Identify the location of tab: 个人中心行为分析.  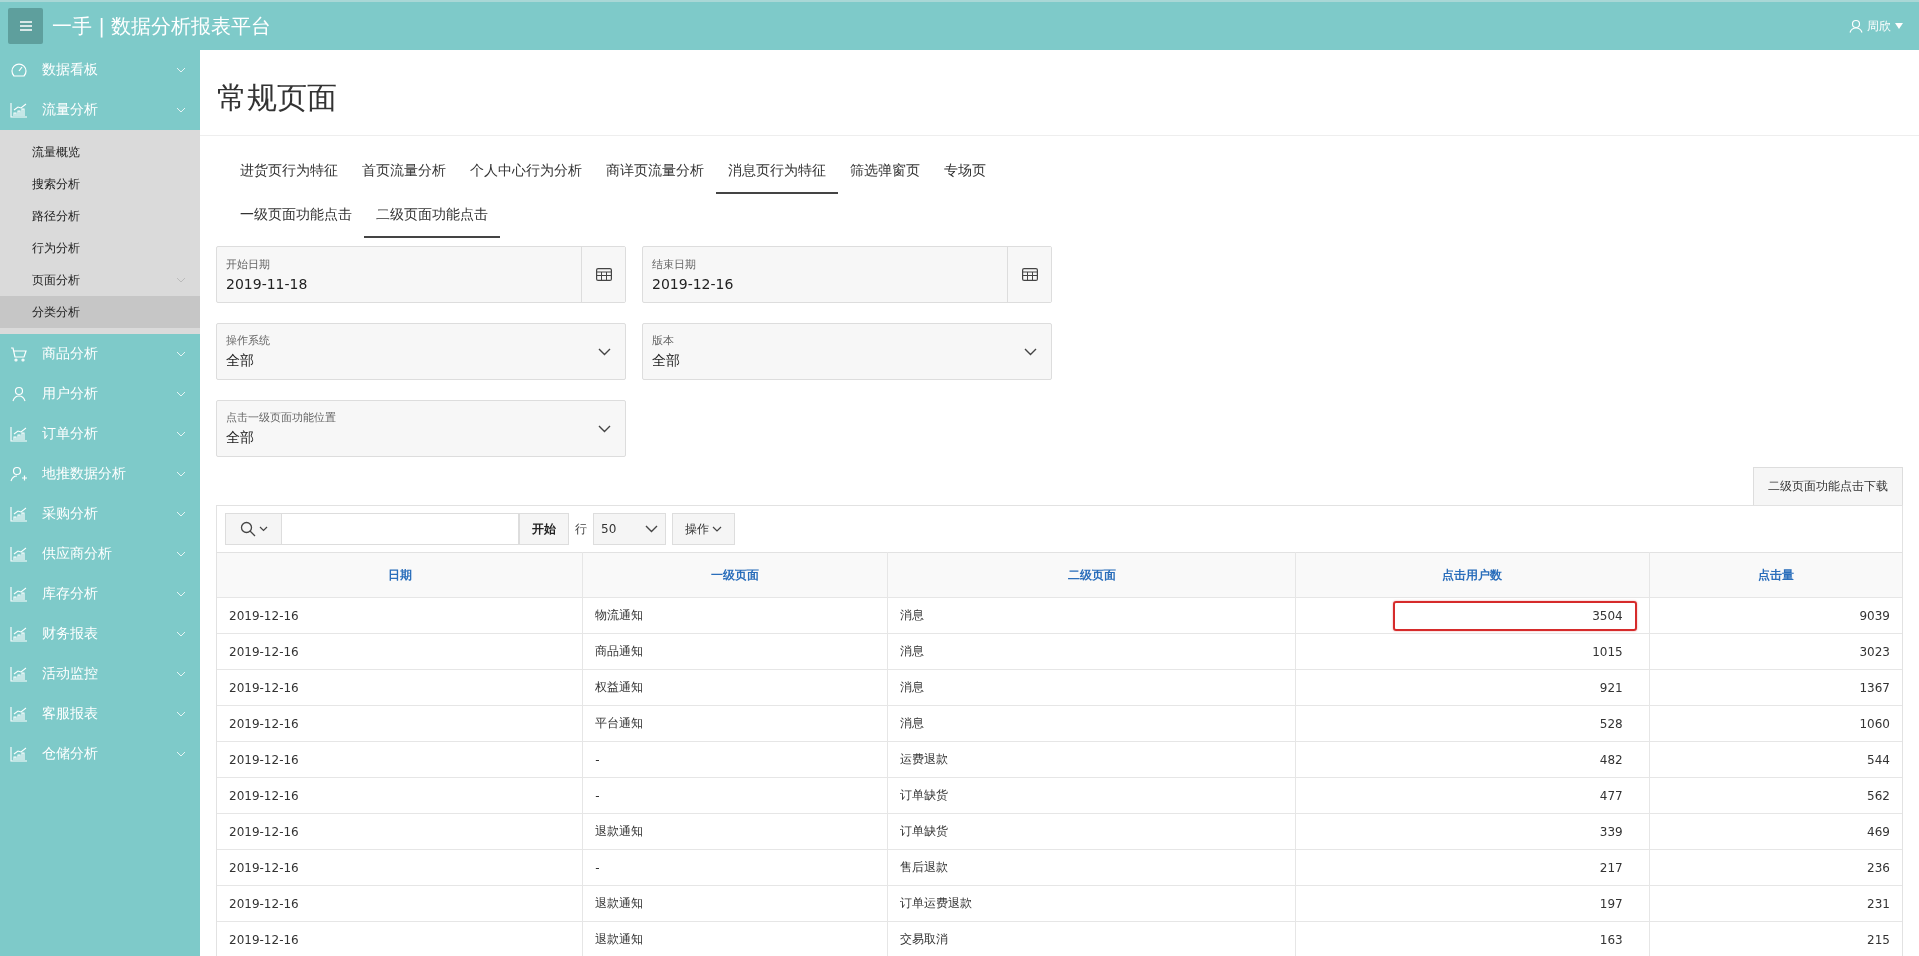
(526, 172).